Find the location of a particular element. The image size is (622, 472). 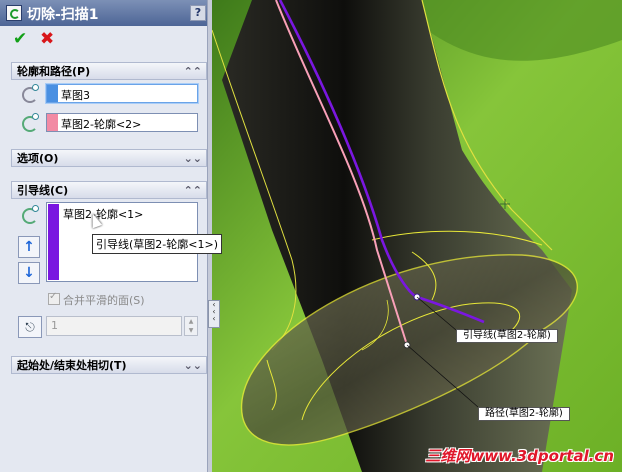

path-field: 草图2-轮廓<2> is located at coordinates (122, 122).